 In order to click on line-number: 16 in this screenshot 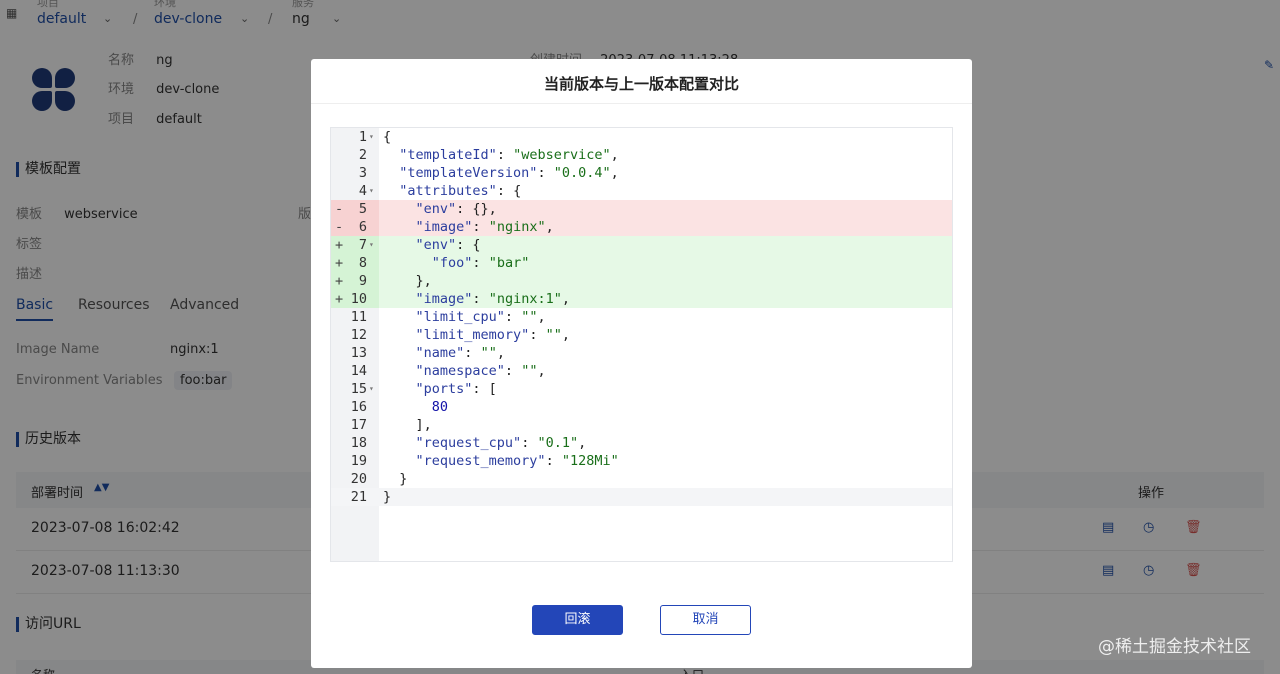, I will do `click(358, 407)`.